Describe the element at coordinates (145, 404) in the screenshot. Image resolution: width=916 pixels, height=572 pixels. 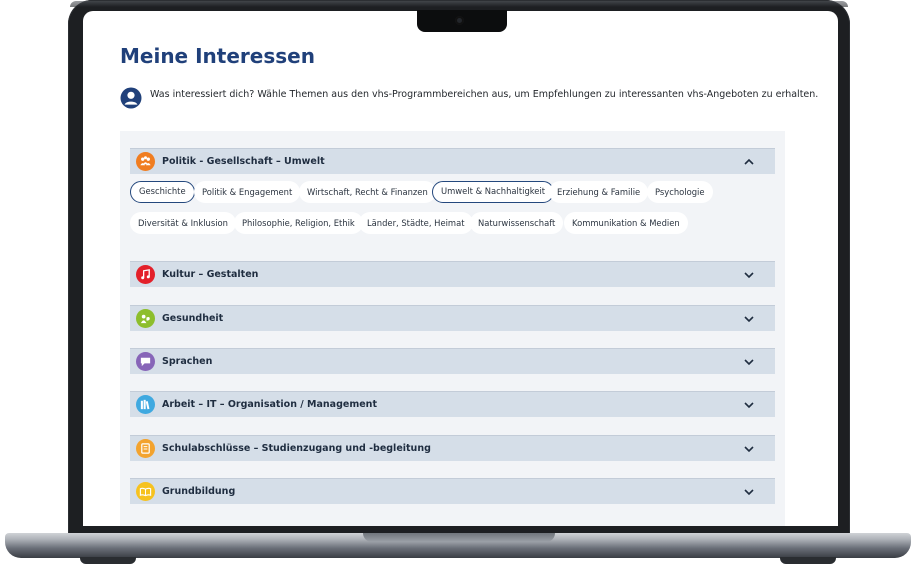
I see `books-icon` at that location.